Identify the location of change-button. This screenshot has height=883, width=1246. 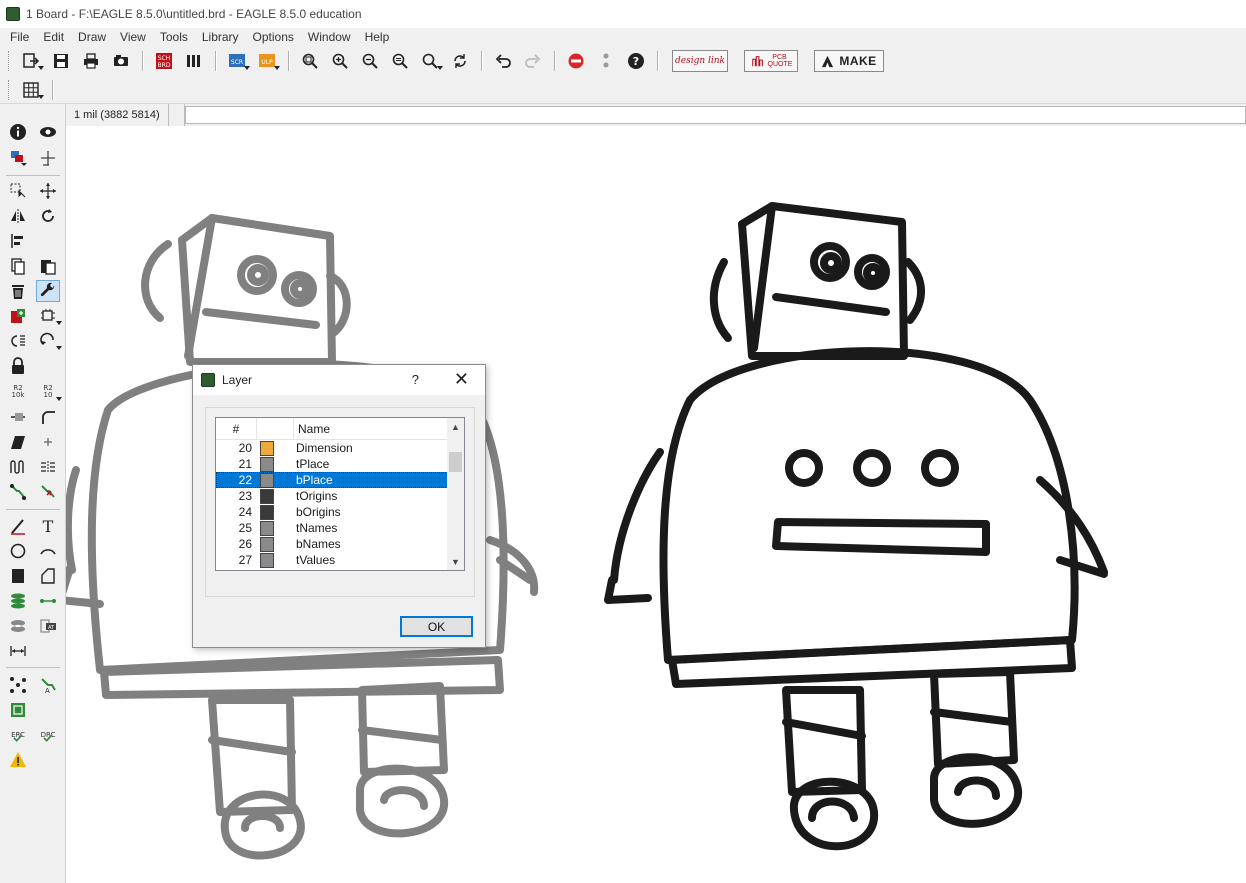
(48, 291).